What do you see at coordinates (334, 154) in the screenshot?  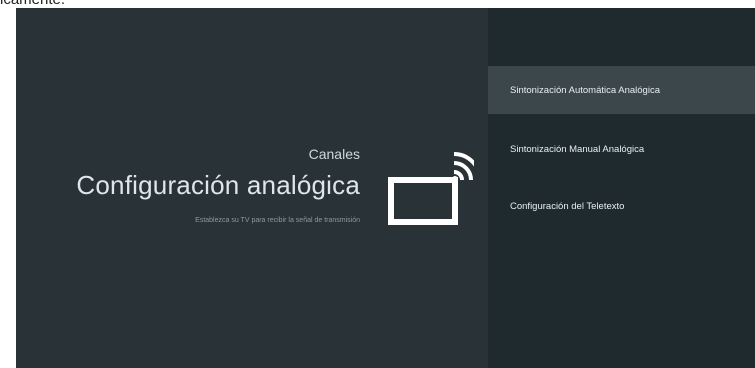 I see `section-label: Canales` at bounding box center [334, 154].